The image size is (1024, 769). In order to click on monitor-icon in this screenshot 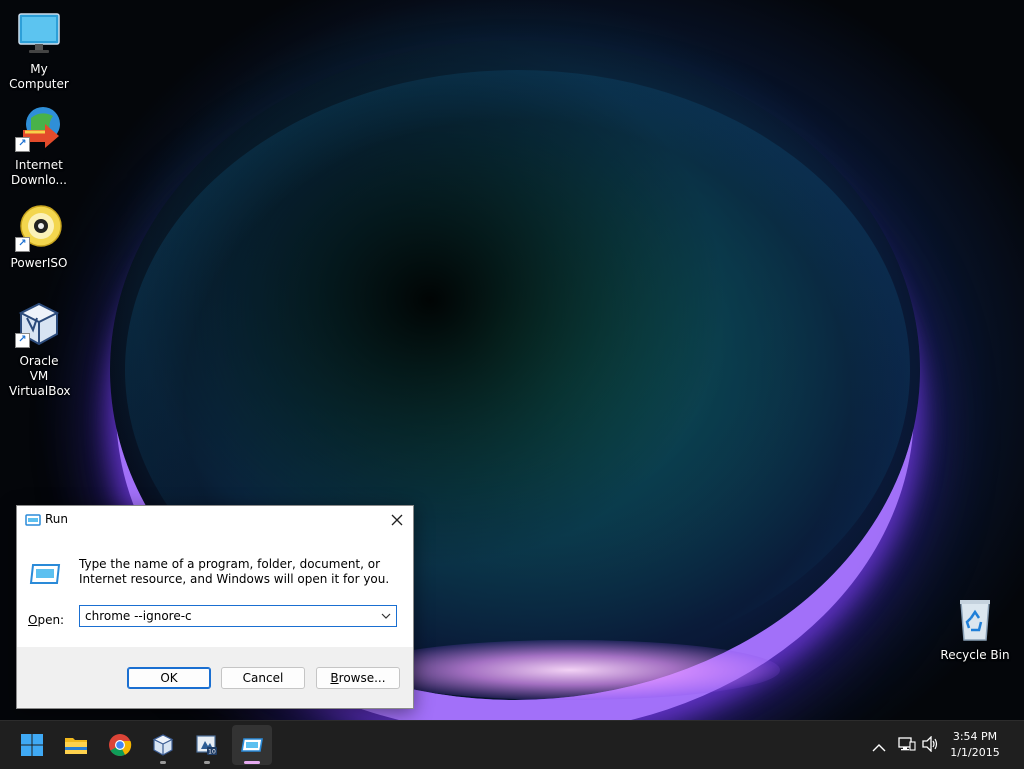, I will do `click(39, 34)`.